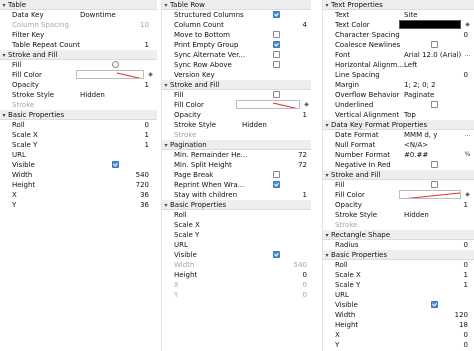 The image size is (474, 351). I want to click on sync-alternate-checkbox, so click(276, 54).